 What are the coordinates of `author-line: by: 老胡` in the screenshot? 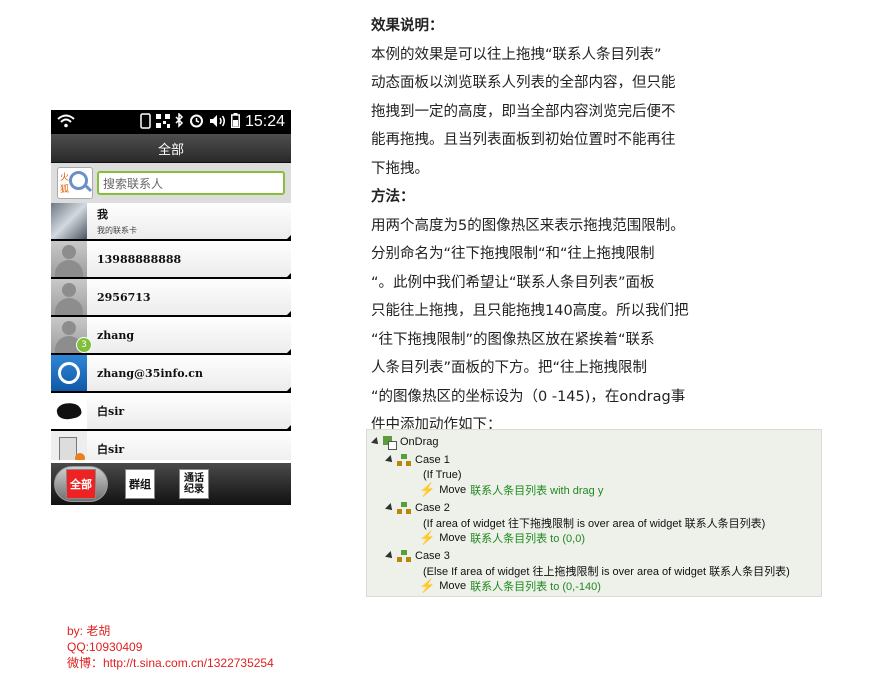 It's located at (89, 631).